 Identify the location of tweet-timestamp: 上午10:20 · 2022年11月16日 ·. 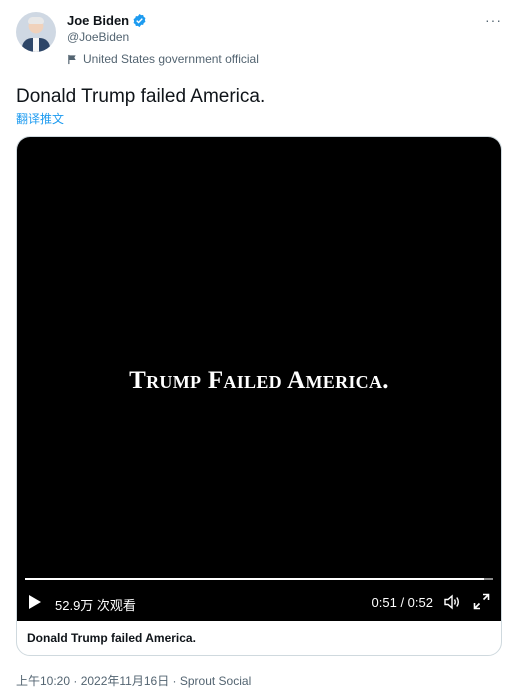
(98, 681).